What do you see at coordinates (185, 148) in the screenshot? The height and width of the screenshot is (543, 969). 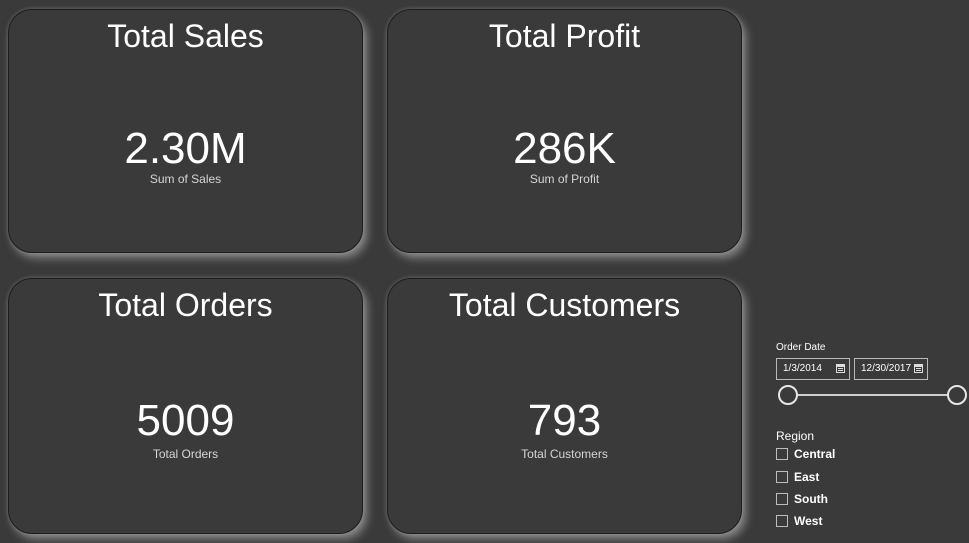 I see `card-value: 2.30M` at bounding box center [185, 148].